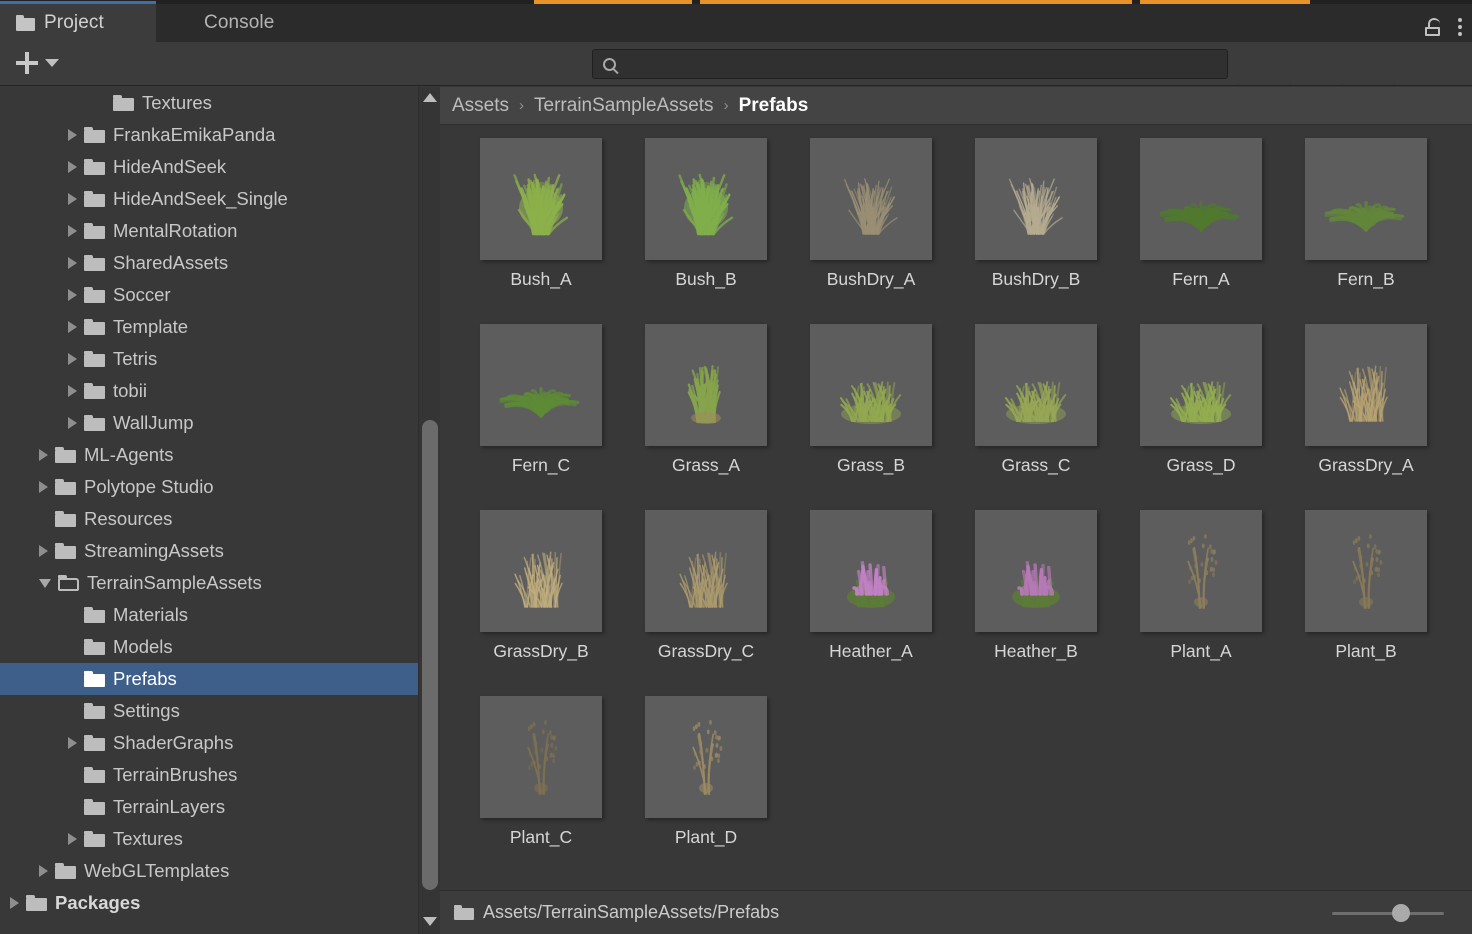  What do you see at coordinates (210, 487) in the screenshot?
I see `sidebar-item-polytope-studio: Polytope Studio` at bounding box center [210, 487].